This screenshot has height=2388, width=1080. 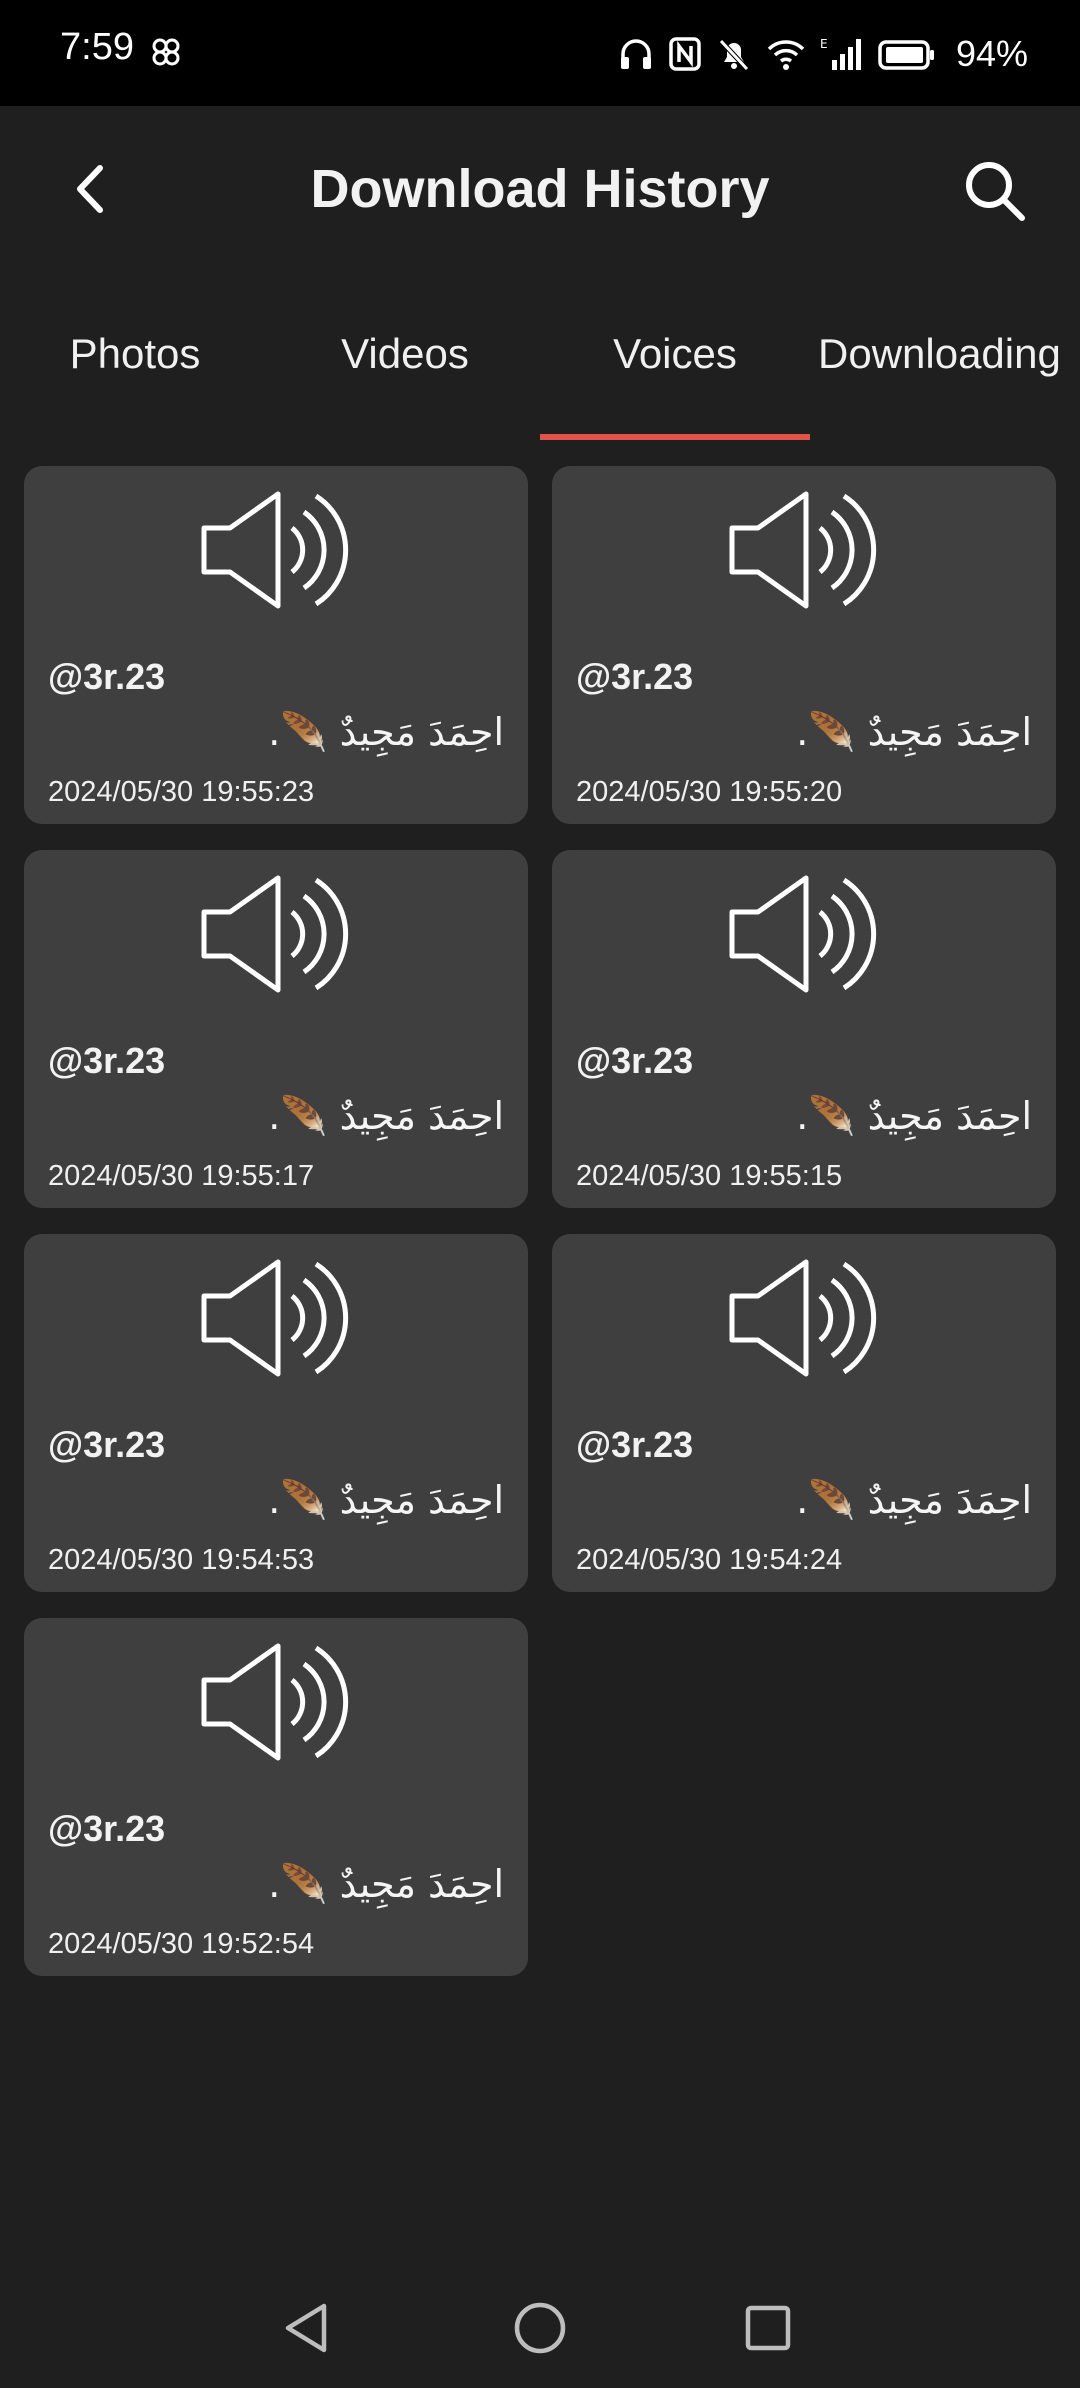 What do you see at coordinates (97, 47) in the screenshot?
I see `status-time: 7:59` at bounding box center [97, 47].